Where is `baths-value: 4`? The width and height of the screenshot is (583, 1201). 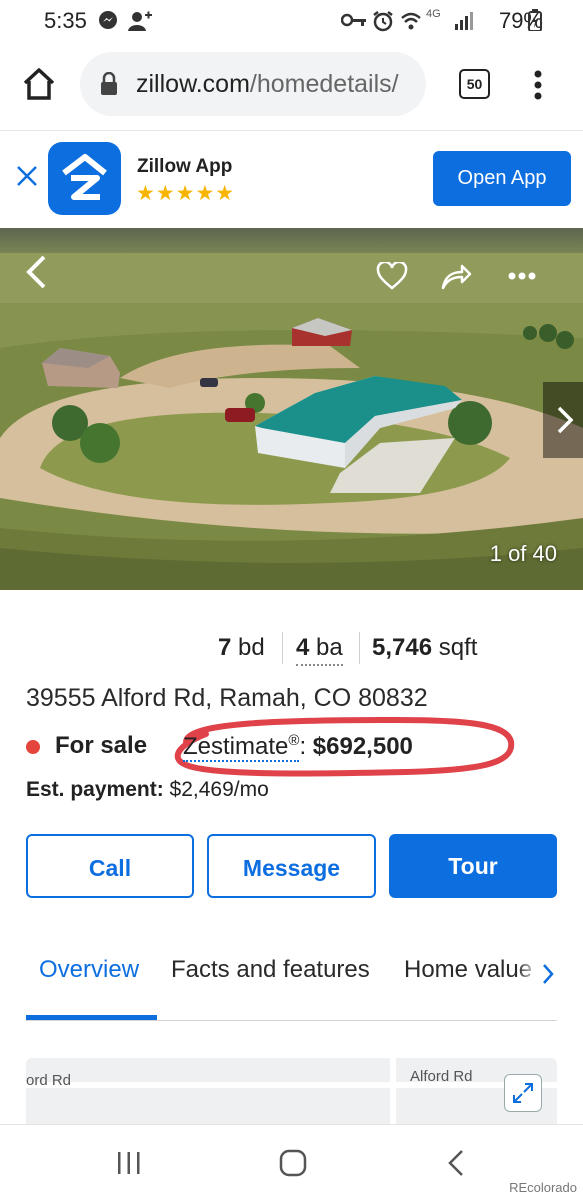 baths-value: 4 is located at coordinates (303, 647).